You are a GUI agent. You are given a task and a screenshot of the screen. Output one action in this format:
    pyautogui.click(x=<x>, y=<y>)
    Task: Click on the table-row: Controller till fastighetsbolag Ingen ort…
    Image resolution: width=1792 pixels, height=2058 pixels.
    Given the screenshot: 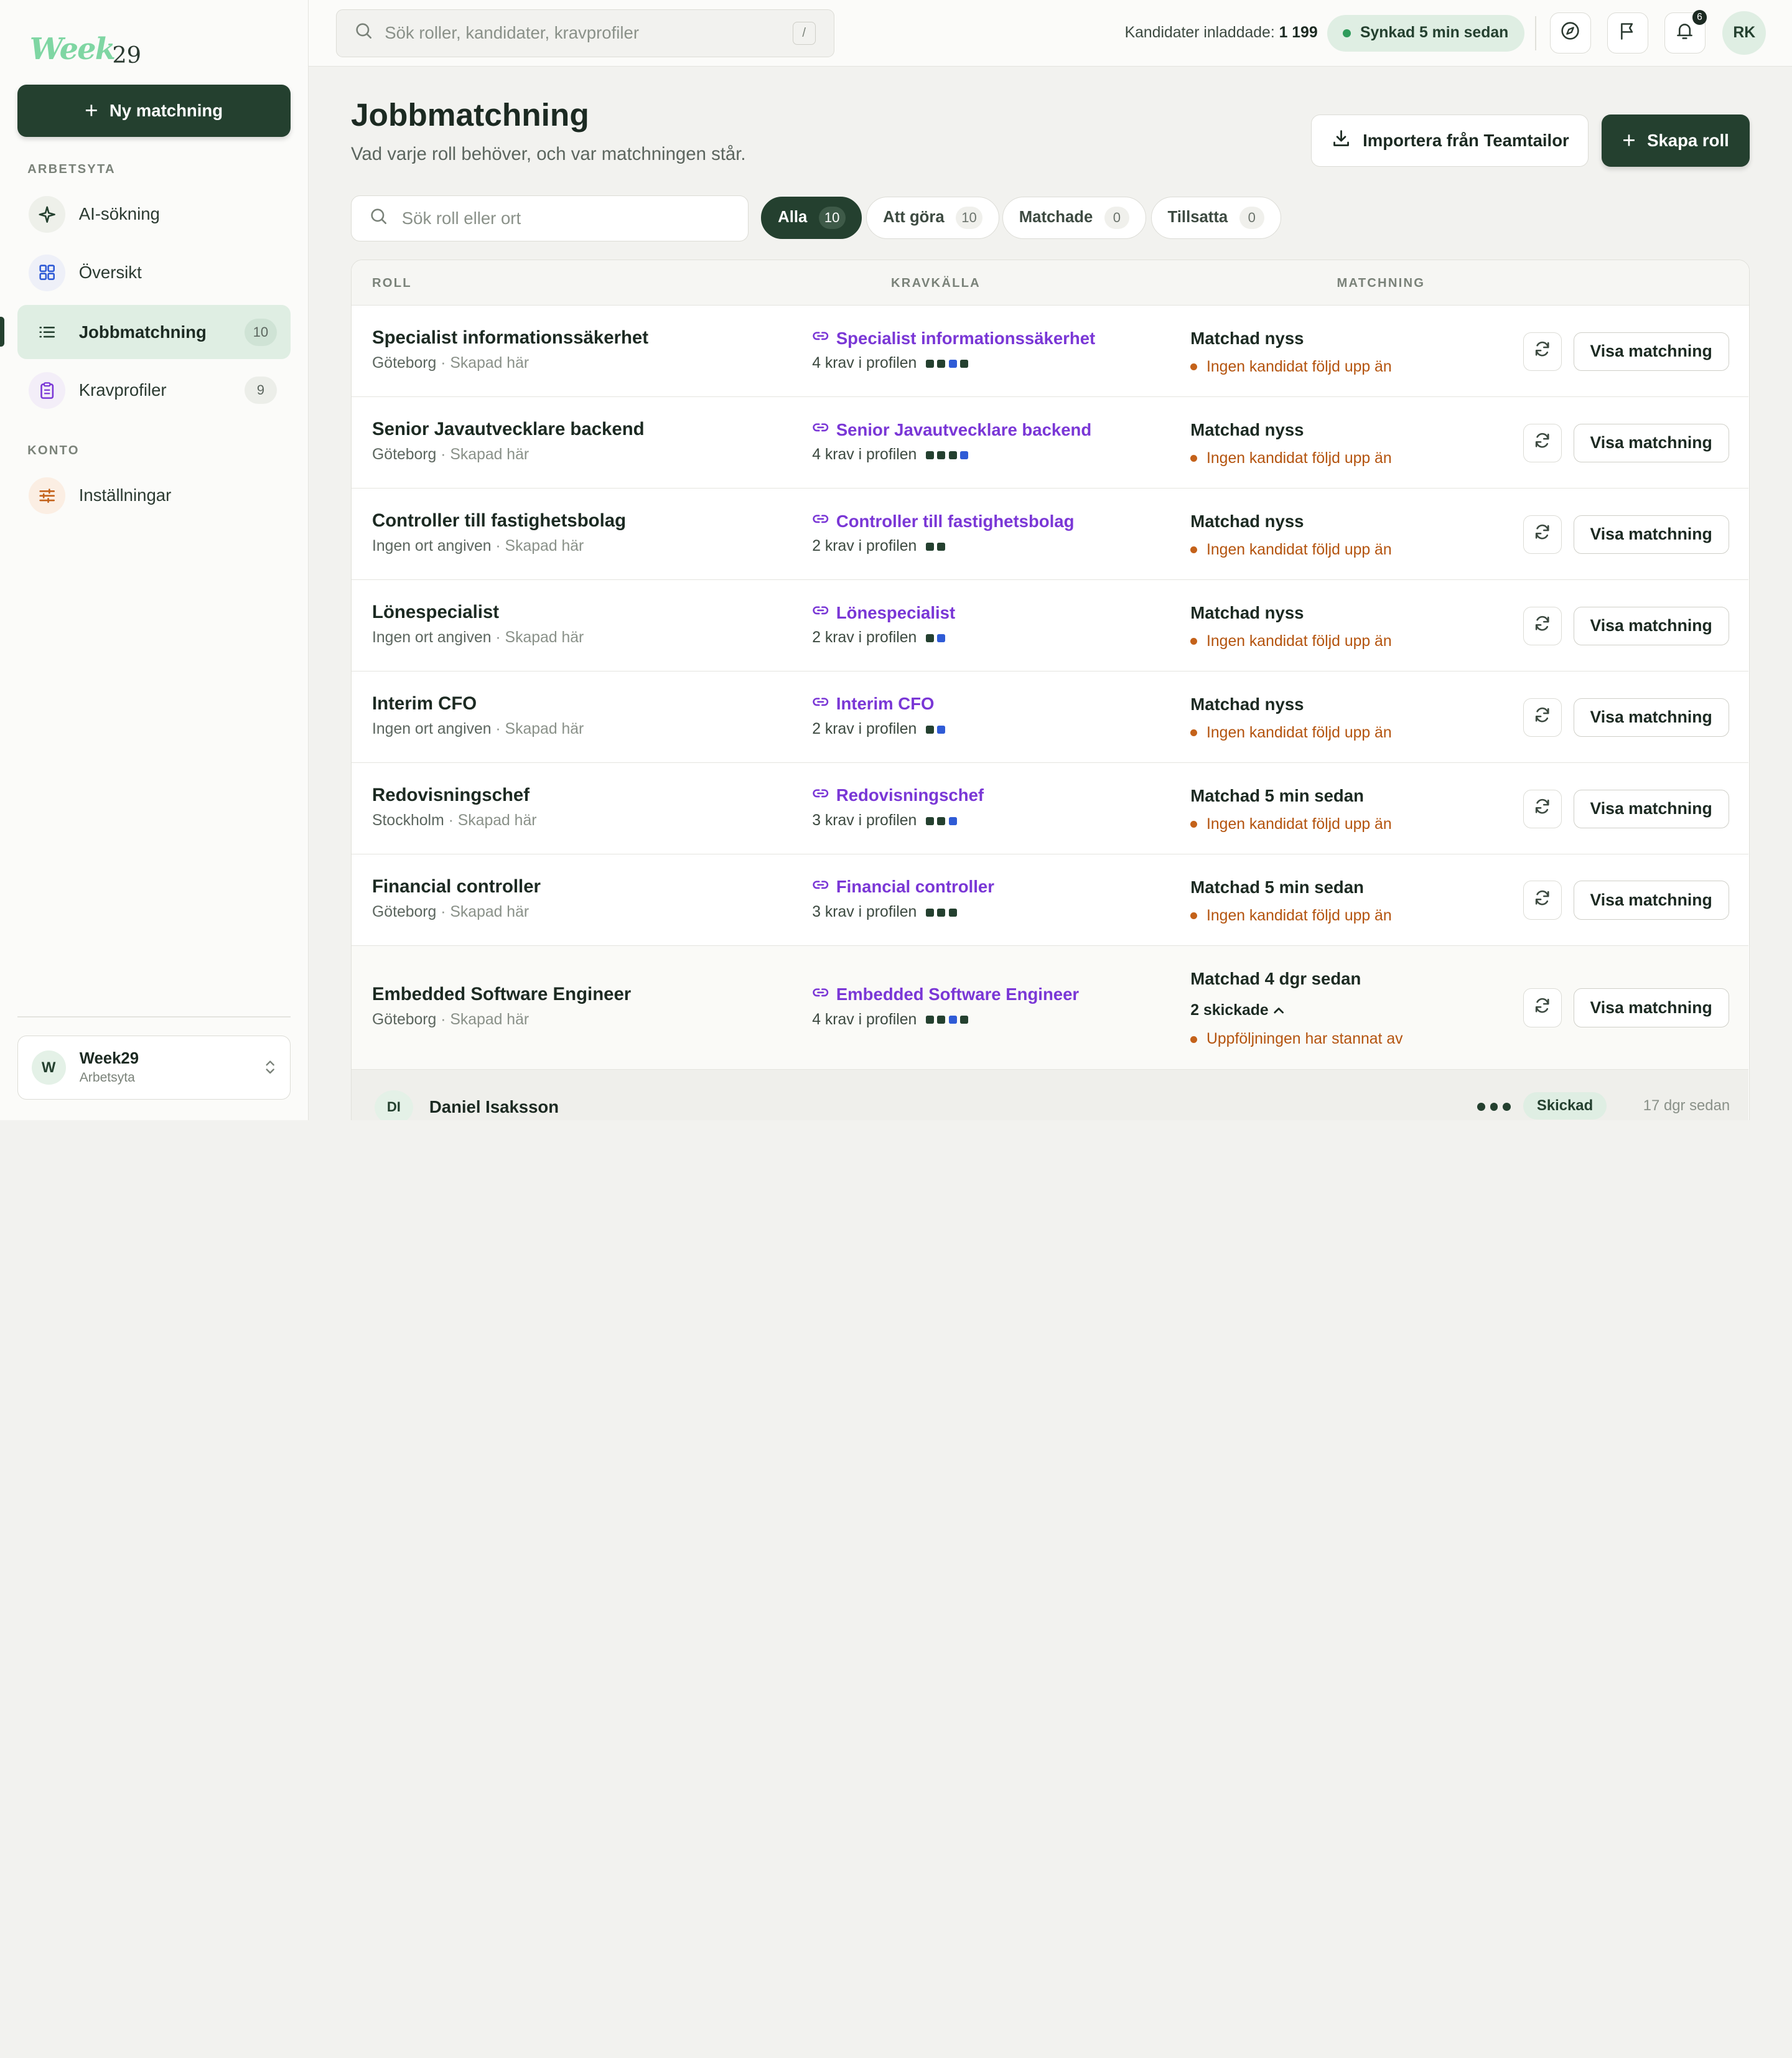 What is the action you would take?
    pyautogui.click(x=1049, y=535)
    